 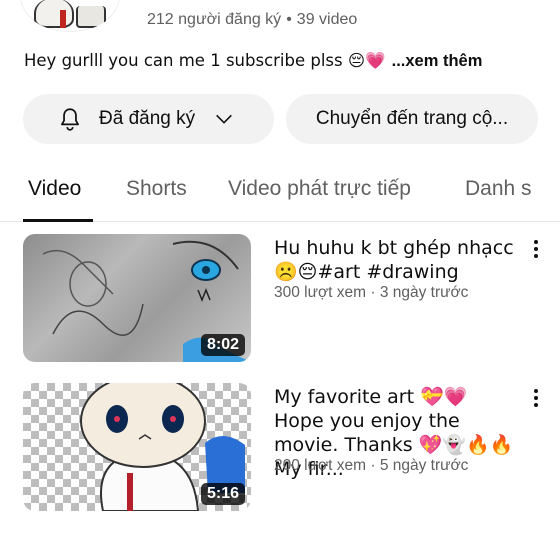 I want to click on avatar-art-tie, so click(x=63, y=19).